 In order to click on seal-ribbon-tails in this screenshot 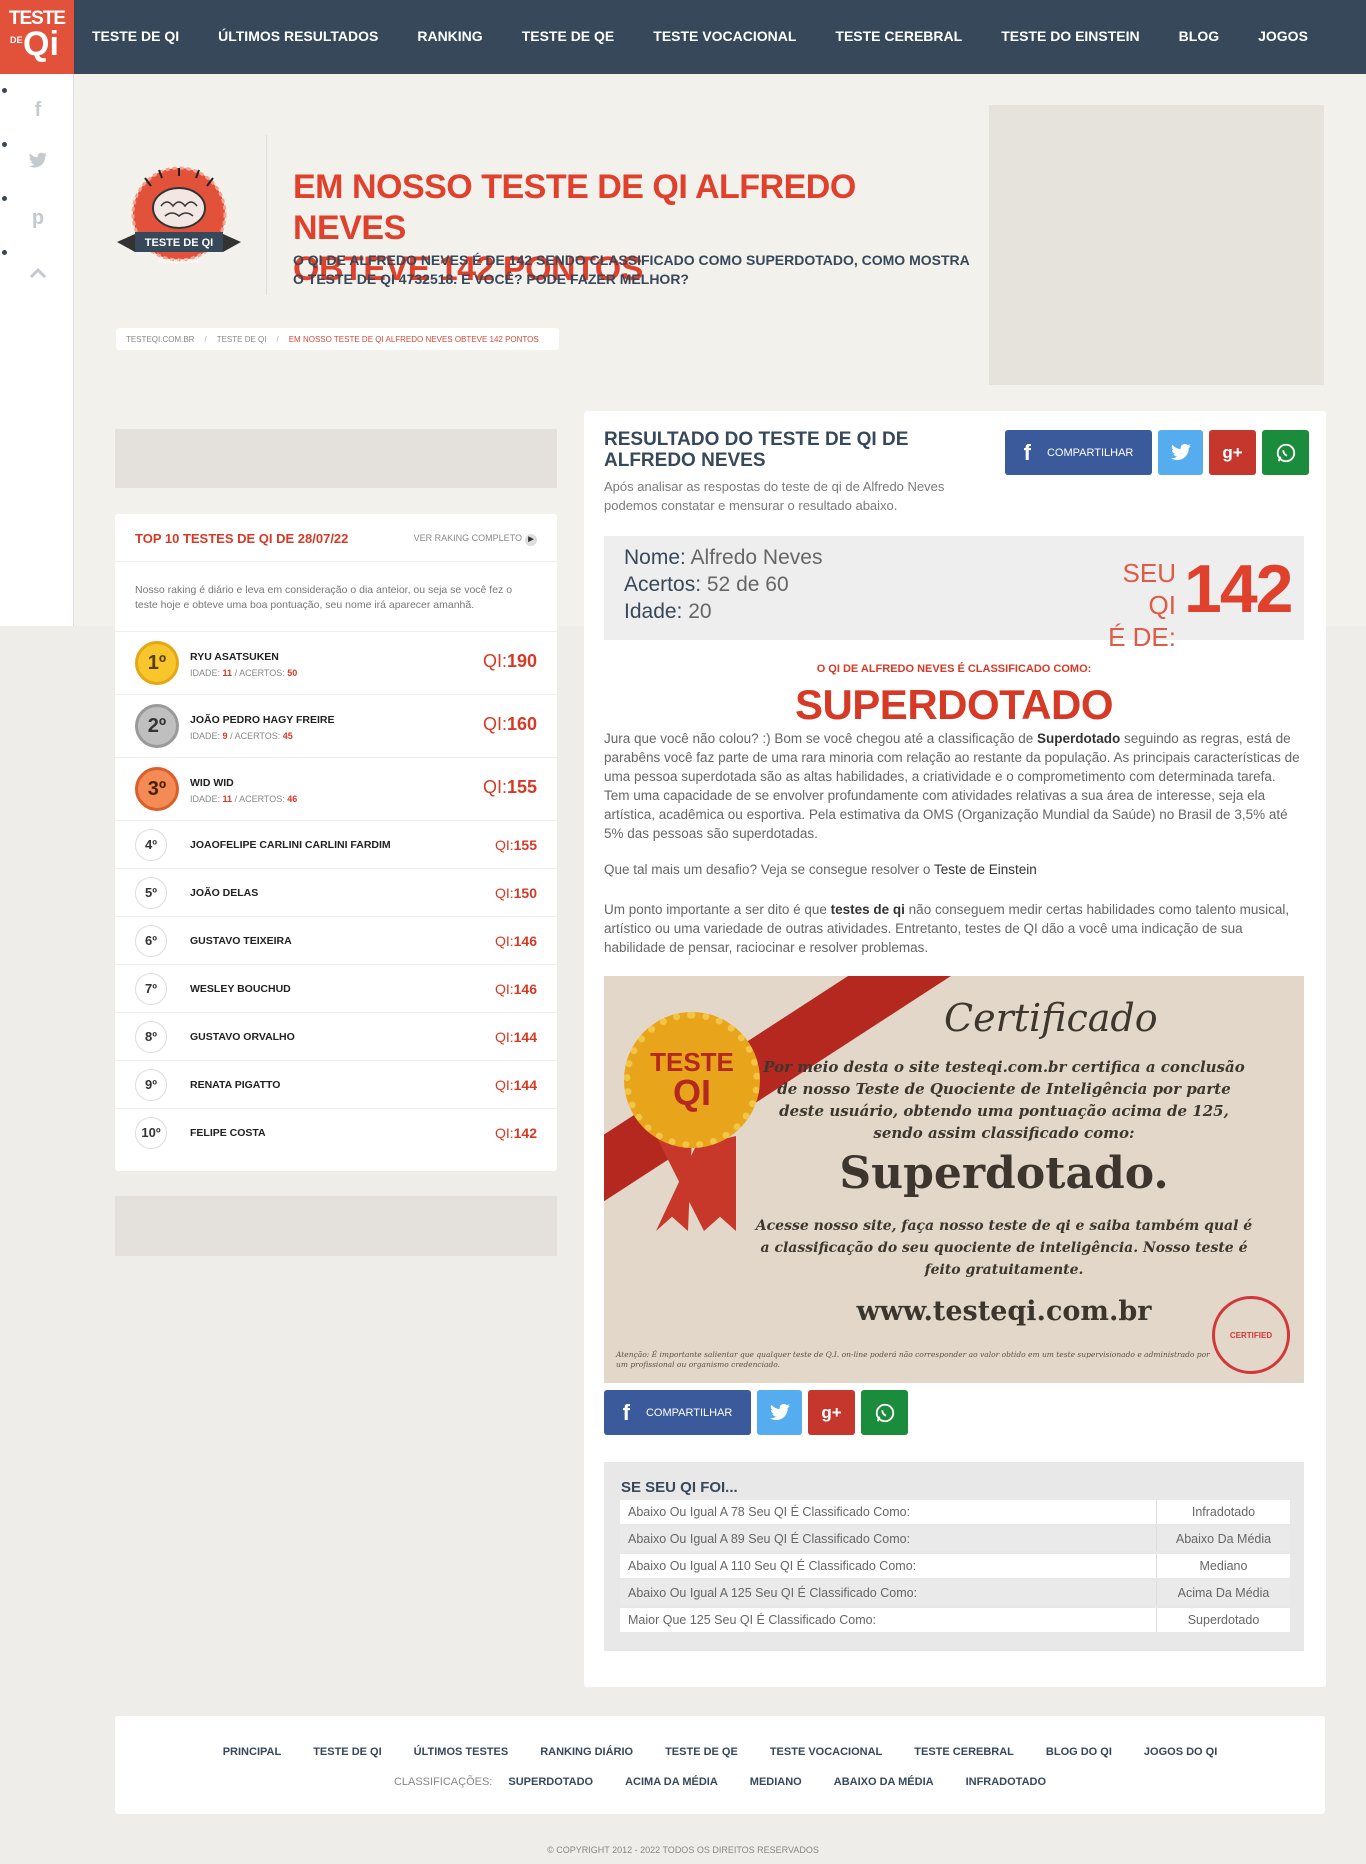, I will do `click(696, 1183)`.